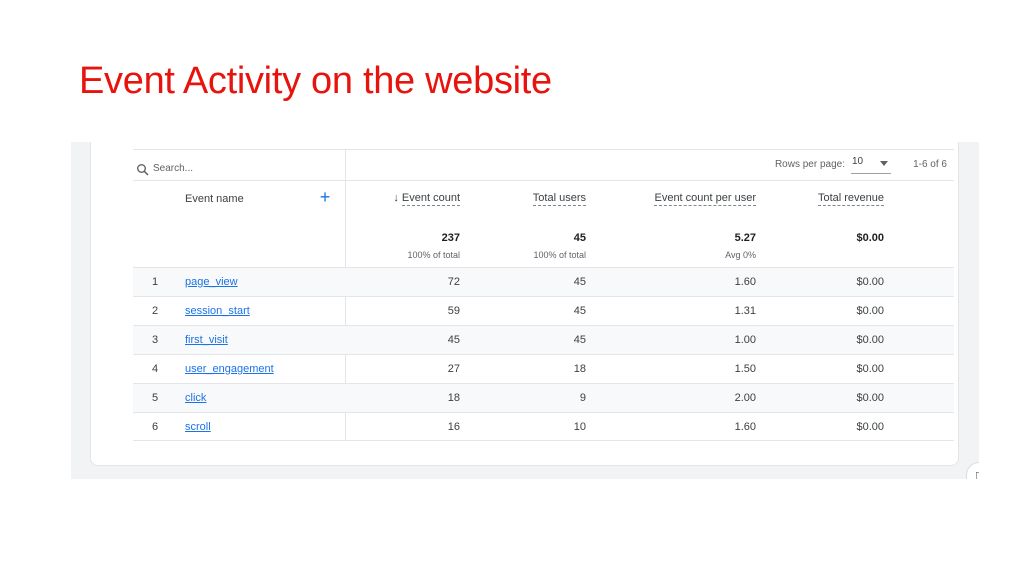  Describe the element at coordinates (155, 282) in the screenshot. I see `row-index: 1` at that location.